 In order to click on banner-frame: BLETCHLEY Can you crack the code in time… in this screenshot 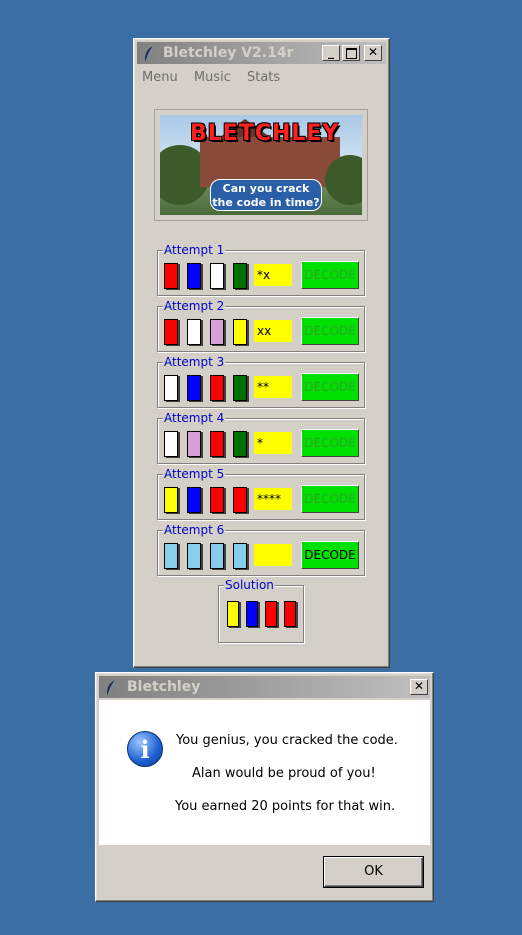, I will do `click(261, 165)`.